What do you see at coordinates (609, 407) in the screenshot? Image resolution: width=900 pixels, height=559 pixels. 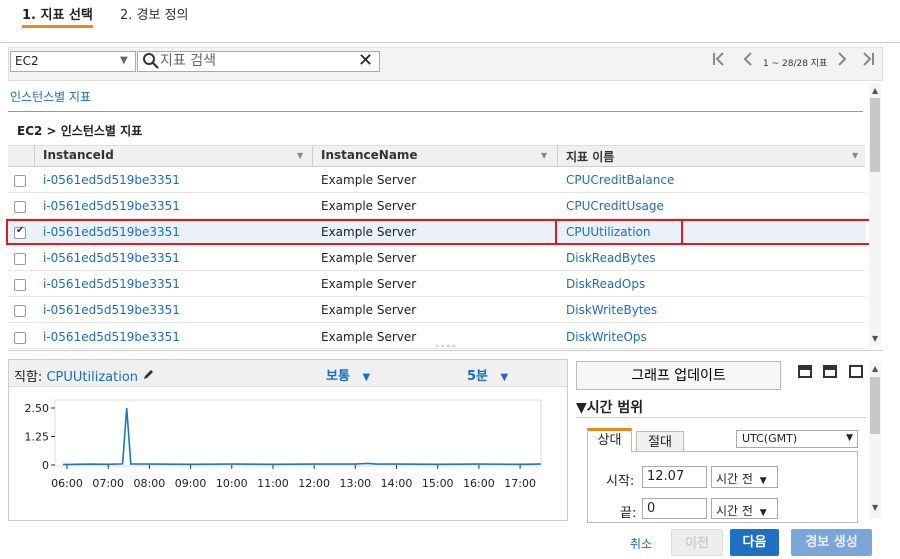 I see `time-range-header: ▼시간 범위` at bounding box center [609, 407].